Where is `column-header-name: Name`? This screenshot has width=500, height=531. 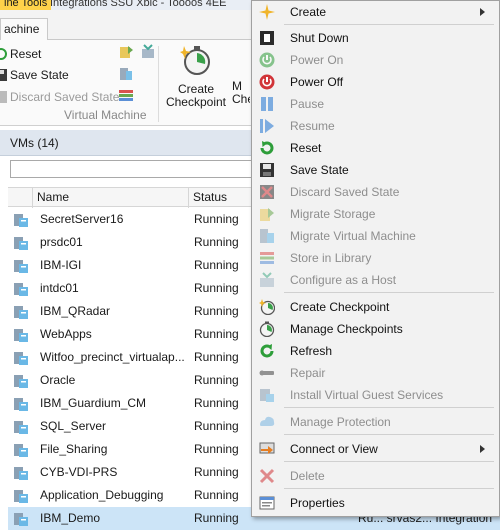 column-header-name: Name is located at coordinates (109, 198).